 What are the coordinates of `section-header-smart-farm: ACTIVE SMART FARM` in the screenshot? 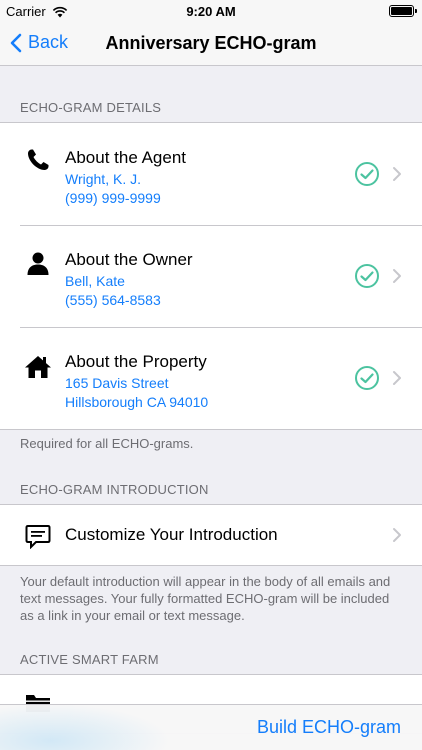 It's located at (89, 659).